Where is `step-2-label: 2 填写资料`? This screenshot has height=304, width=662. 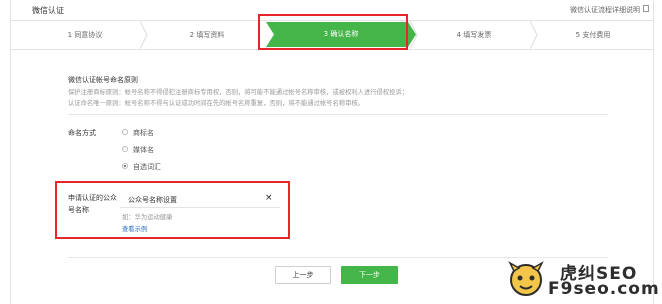
step-2-label: 2 填写资料 is located at coordinates (207, 35).